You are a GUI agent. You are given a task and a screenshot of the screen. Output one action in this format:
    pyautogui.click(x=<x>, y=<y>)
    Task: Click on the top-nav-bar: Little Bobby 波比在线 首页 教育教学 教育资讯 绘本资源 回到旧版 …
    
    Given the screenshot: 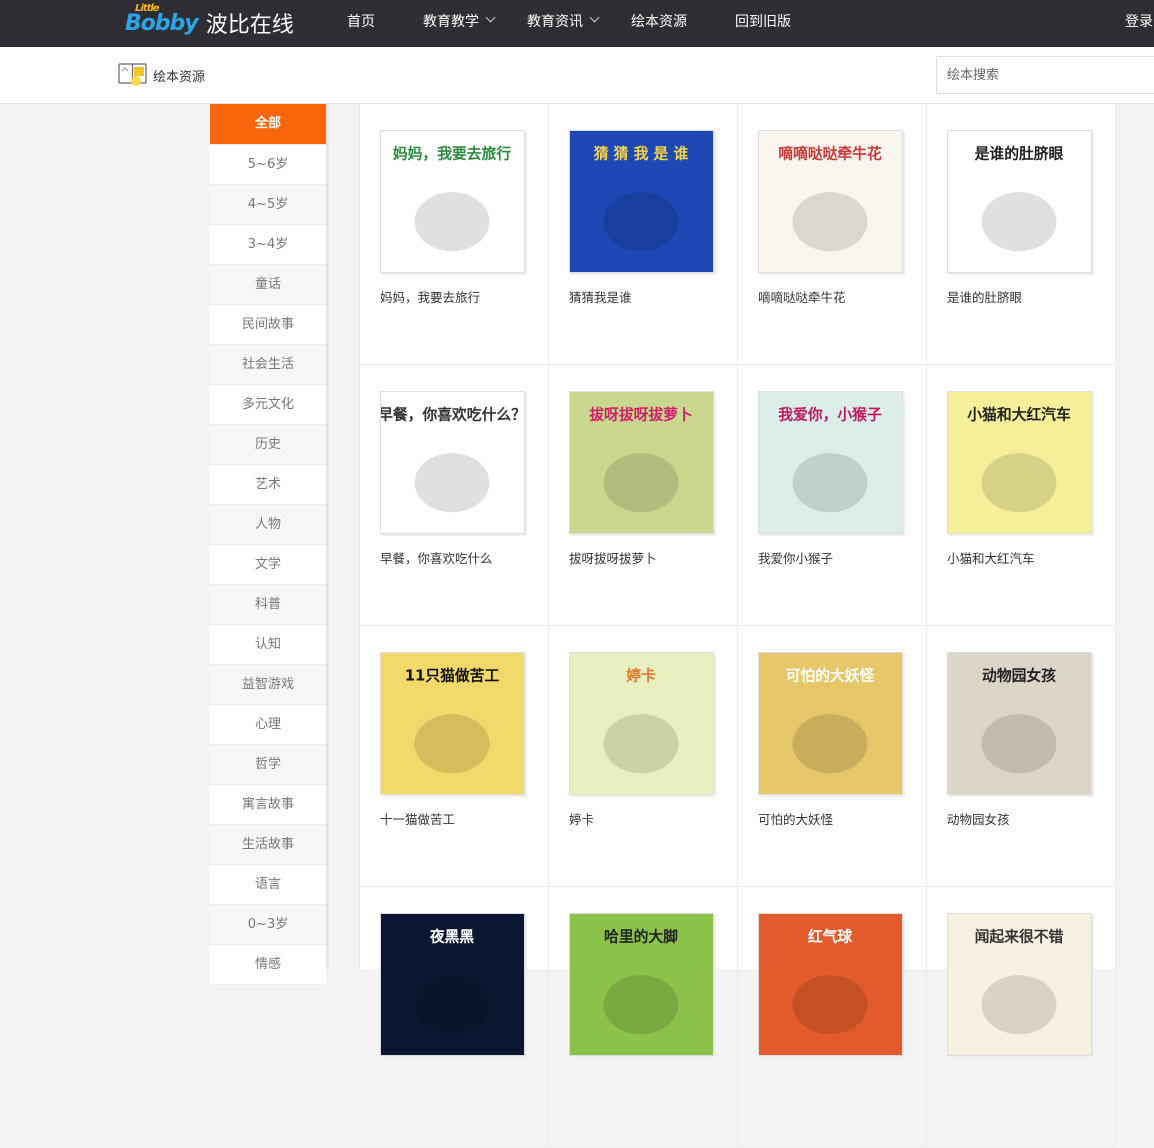 What is the action you would take?
    pyautogui.click(x=577, y=23)
    